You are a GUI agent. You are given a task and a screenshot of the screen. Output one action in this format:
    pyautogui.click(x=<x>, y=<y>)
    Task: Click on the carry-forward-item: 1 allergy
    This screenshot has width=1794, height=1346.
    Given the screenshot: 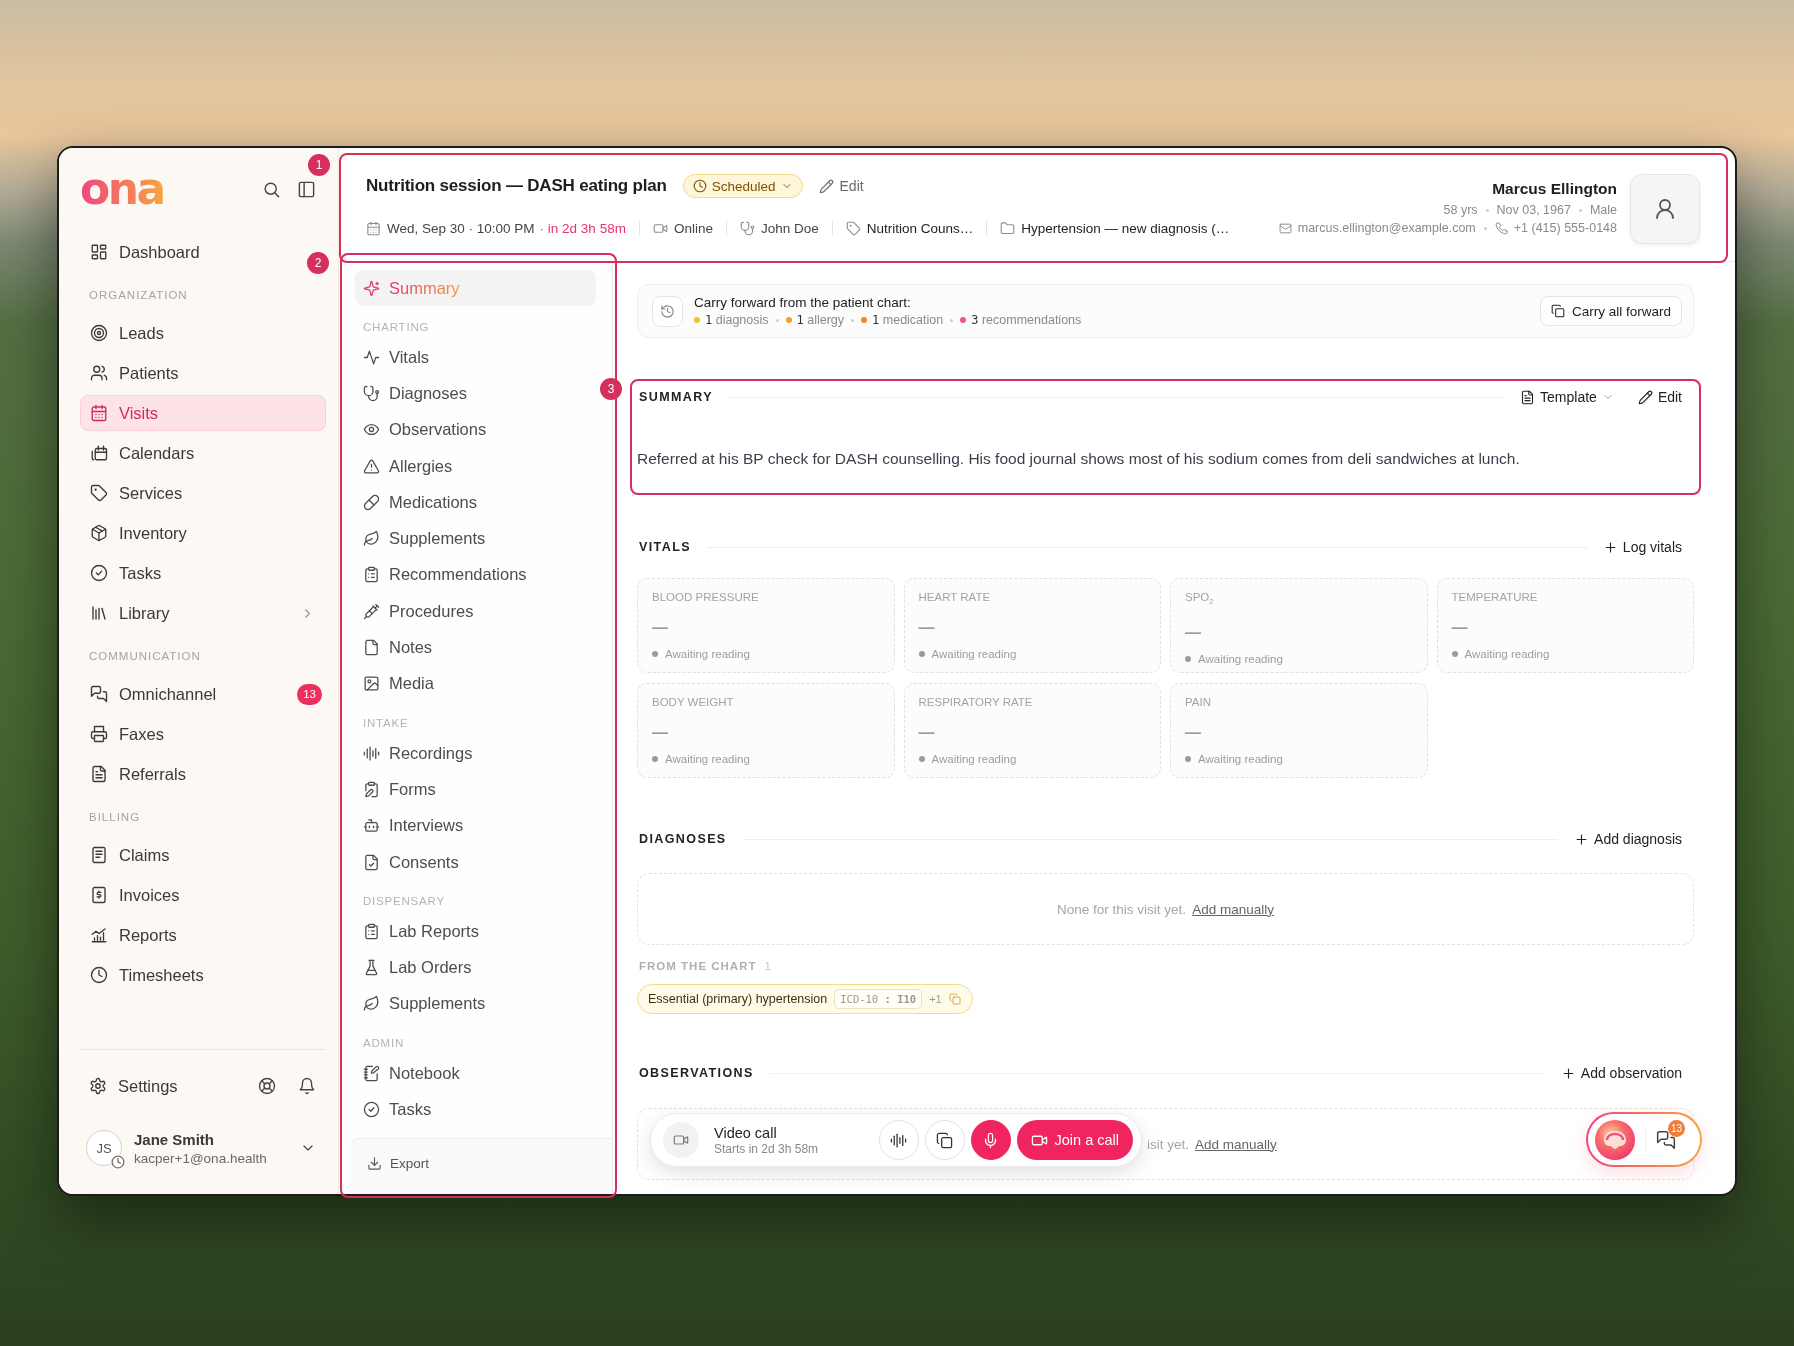 What is the action you would take?
    pyautogui.click(x=820, y=320)
    